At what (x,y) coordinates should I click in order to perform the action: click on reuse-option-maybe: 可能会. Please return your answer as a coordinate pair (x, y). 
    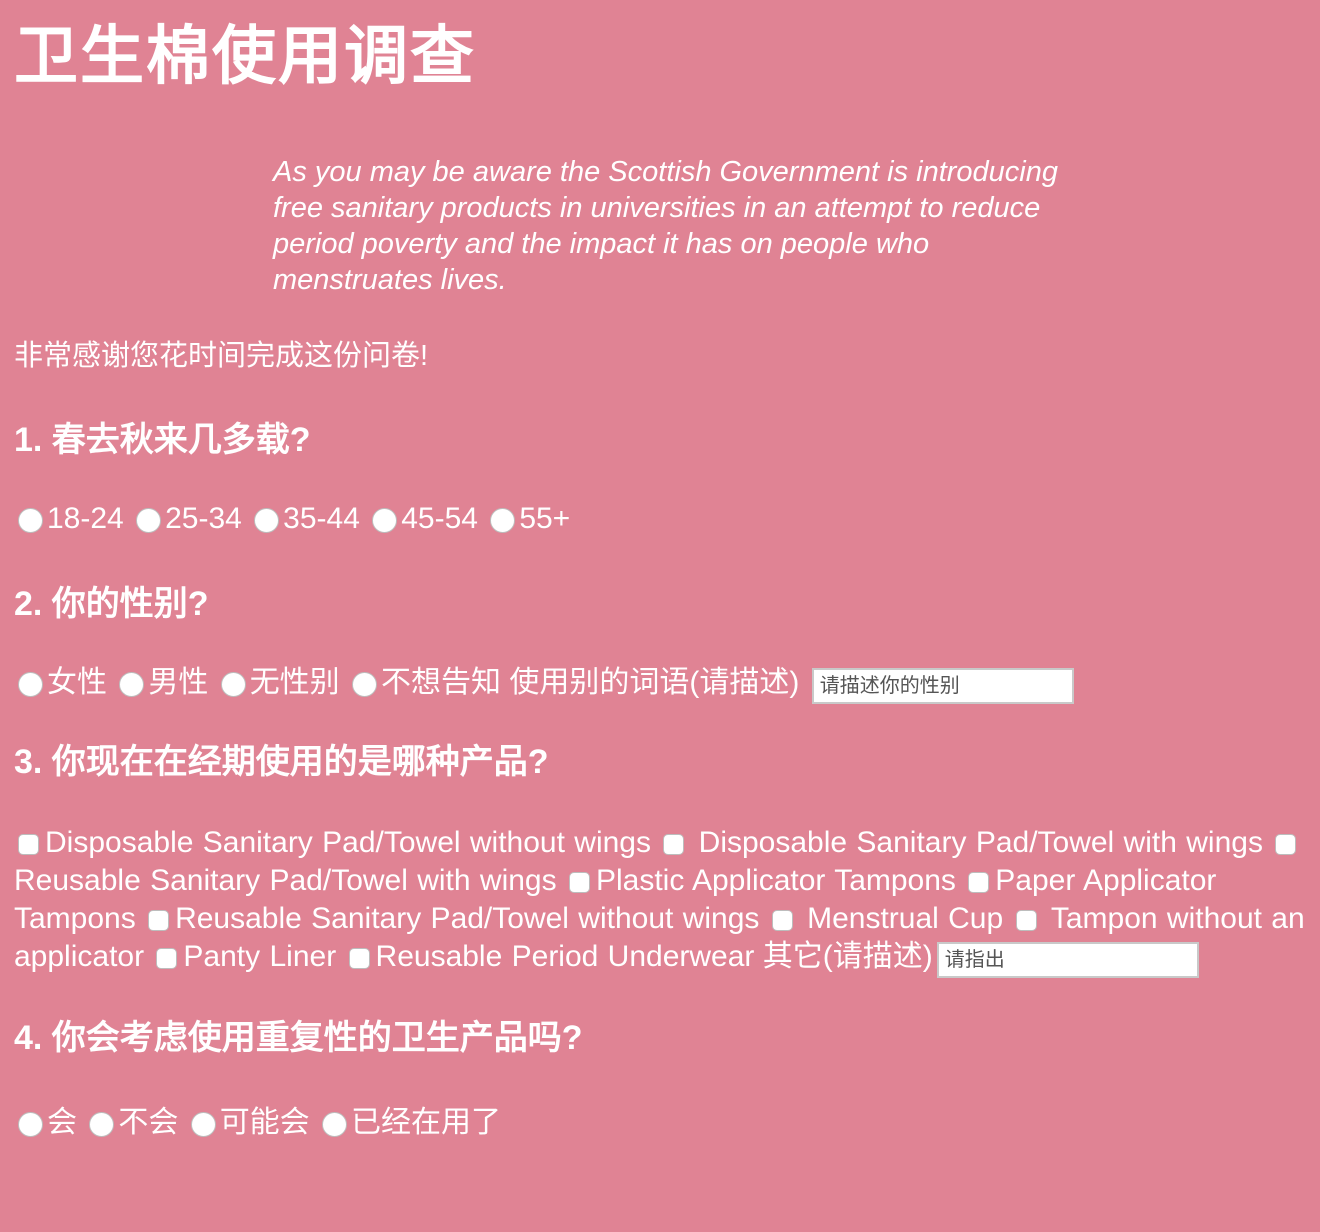
    Looking at the image, I should click on (248, 1122).